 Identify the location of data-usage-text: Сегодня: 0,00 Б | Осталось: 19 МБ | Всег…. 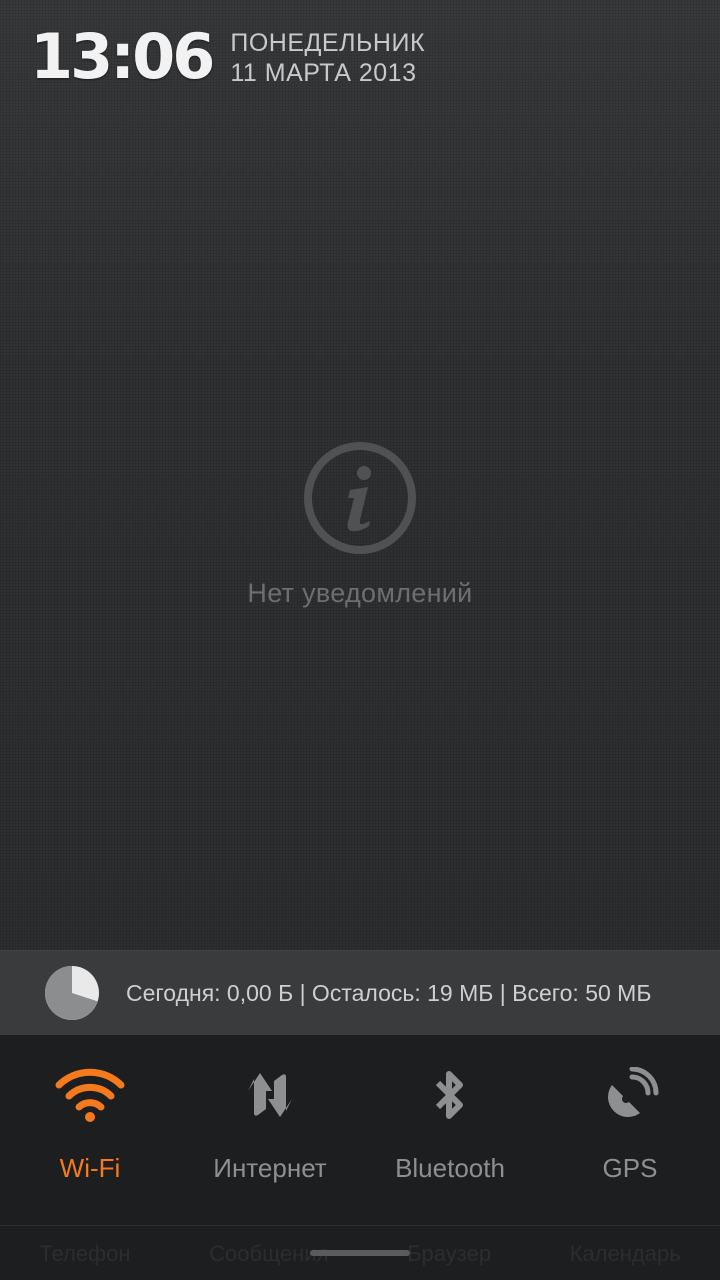
(389, 992).